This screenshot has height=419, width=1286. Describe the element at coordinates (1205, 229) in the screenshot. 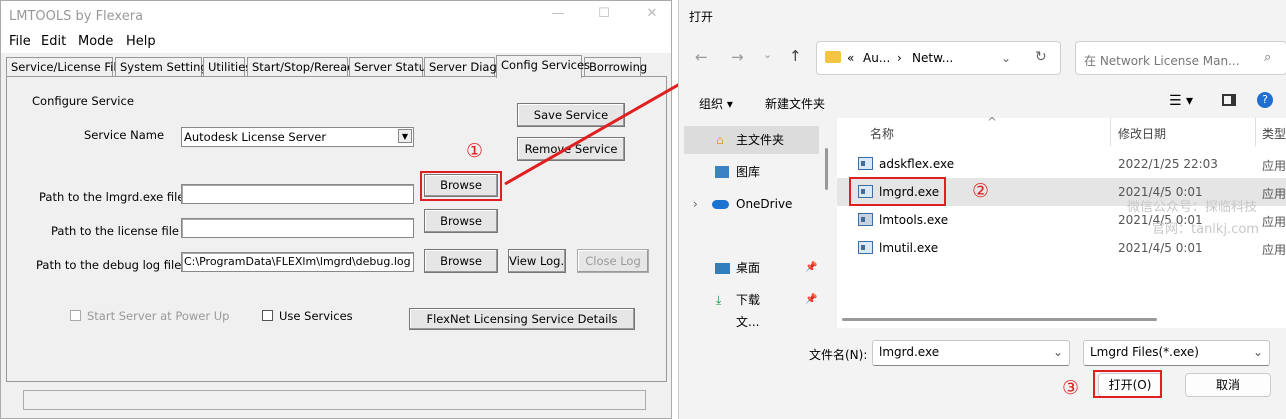

I see `watermark-line-2: 官网：tanlkj.com` at that location.